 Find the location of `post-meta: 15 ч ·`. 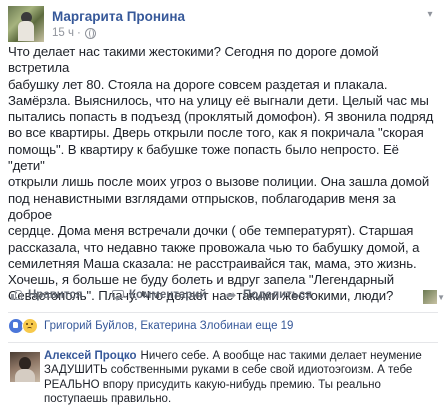

post-meta: 15 ч · is located at coordinates (74, 33).